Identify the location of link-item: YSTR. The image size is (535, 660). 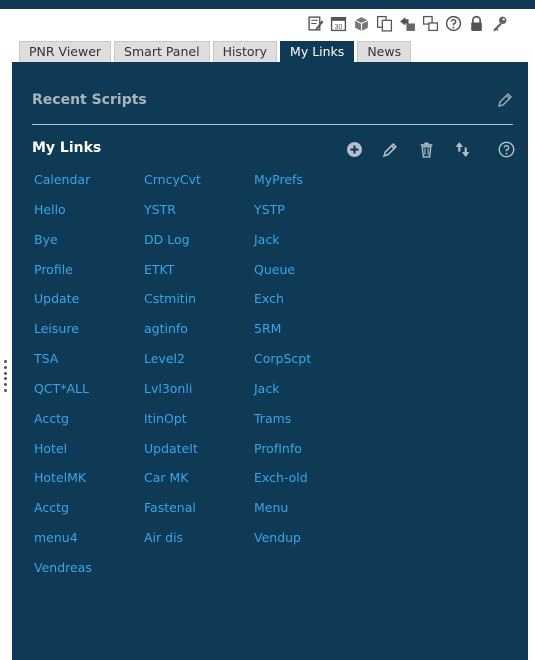
(199, 215).